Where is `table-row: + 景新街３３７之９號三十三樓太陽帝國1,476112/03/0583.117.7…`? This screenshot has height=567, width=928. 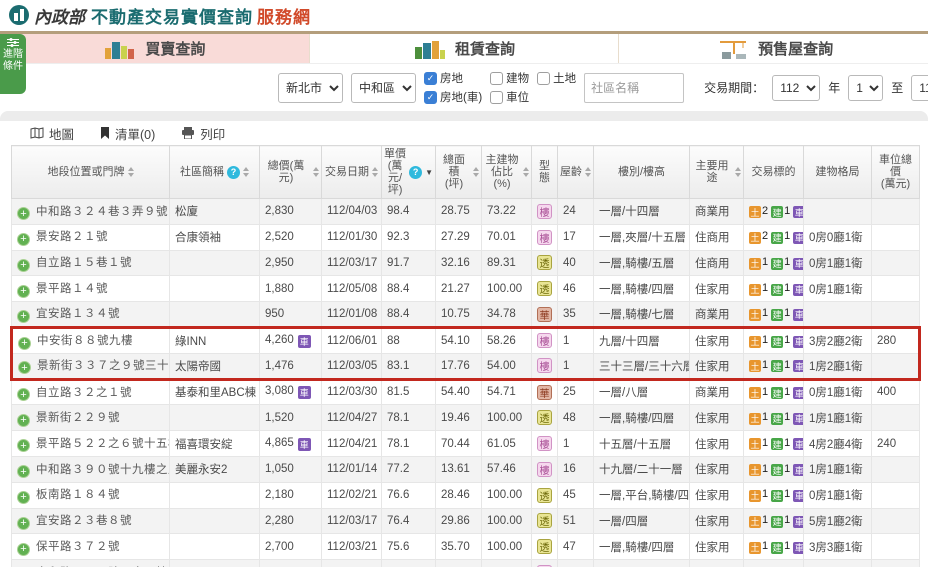
table-row: + 景新街３３７之９號三十三樓太陽帝國1,476112/03/0583.117.7… is located at coordinates (465, 366).